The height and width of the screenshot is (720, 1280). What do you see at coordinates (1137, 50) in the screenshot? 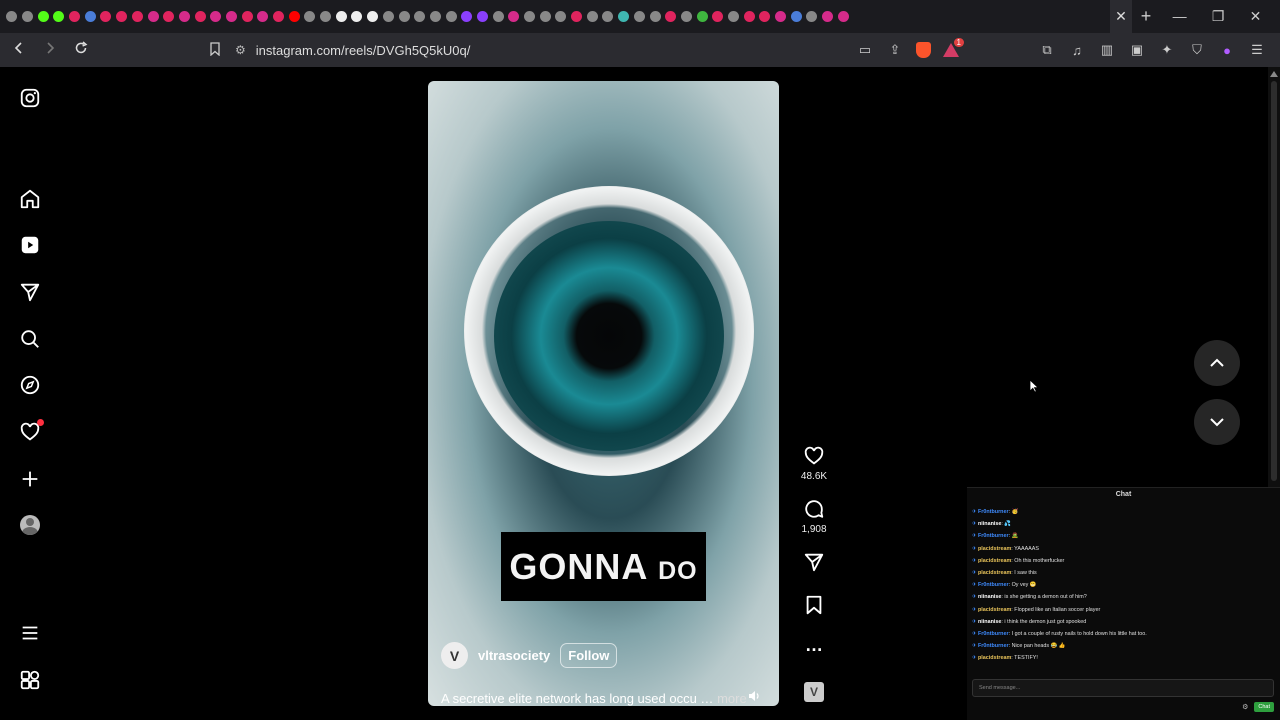
I see `wallet-icon: ▣` at bounding box center [1137, 50].